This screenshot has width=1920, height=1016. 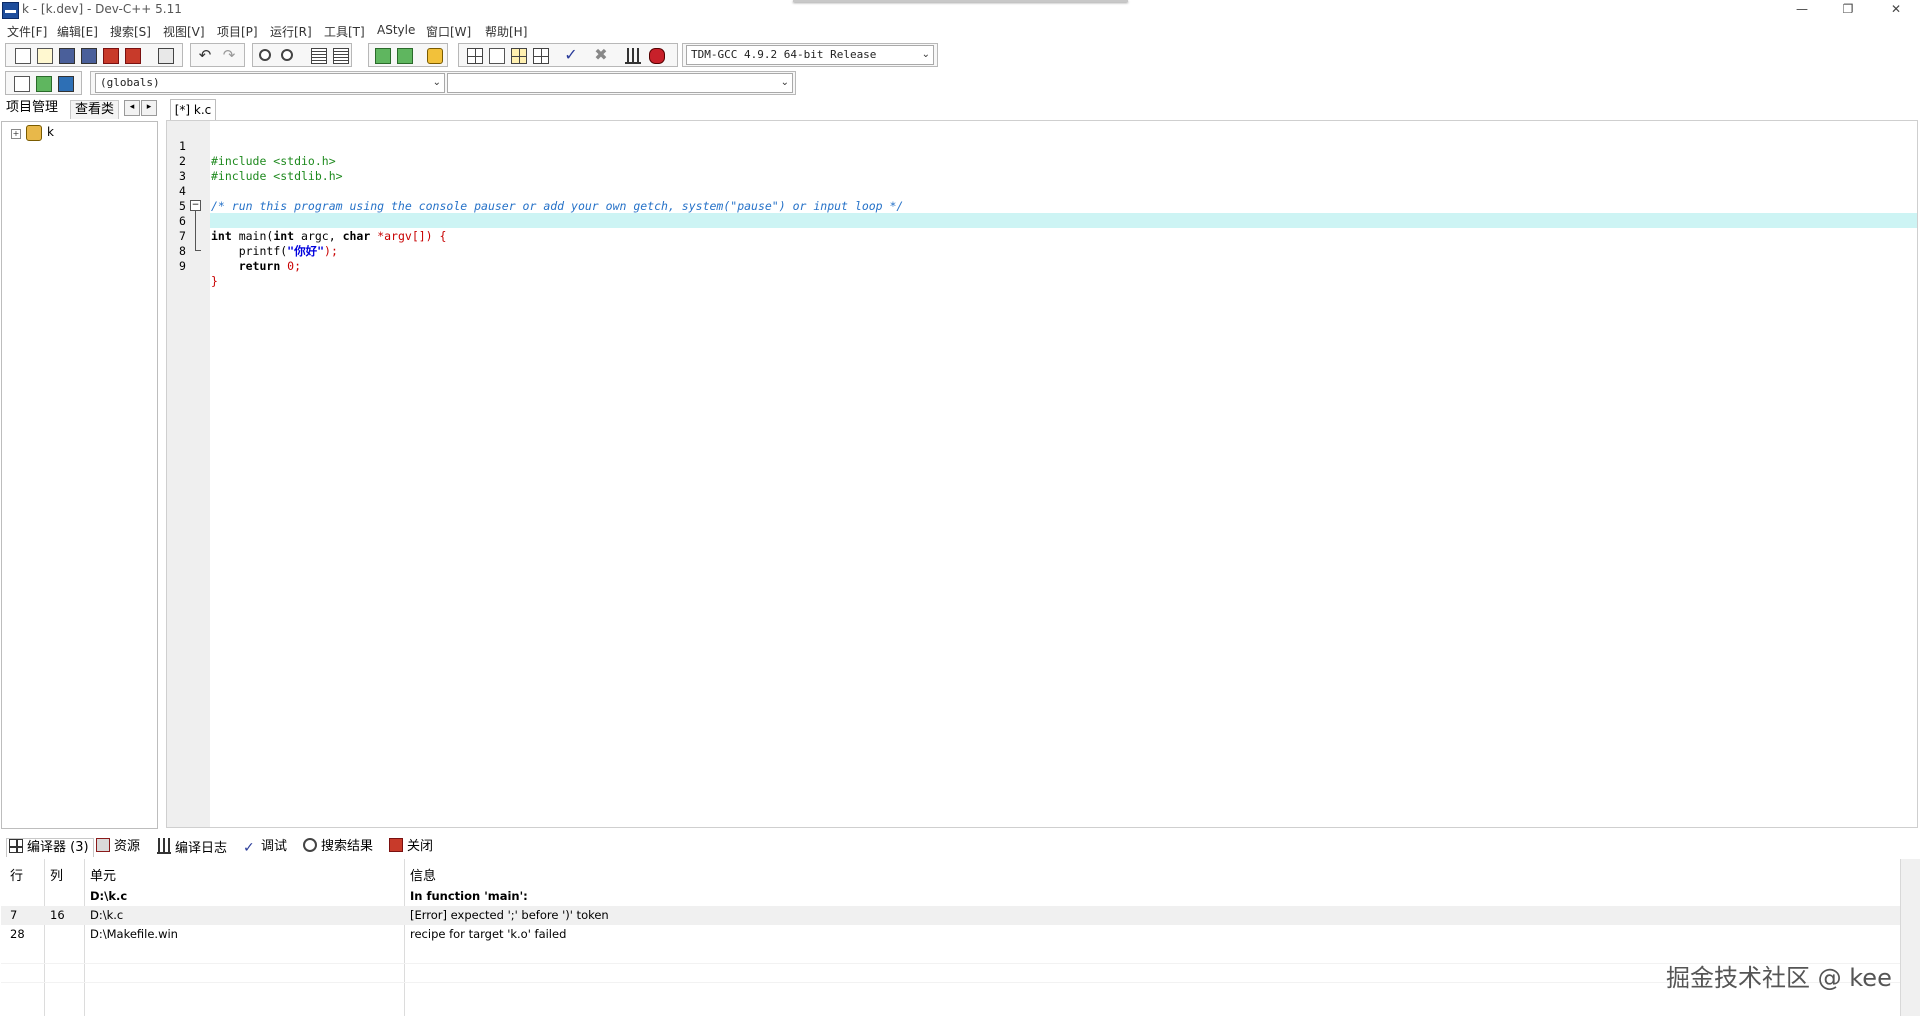 What do you see at coordinates (657, 56) in the screenshot?
I see `debug-icon` at bounding box center [657, 56].